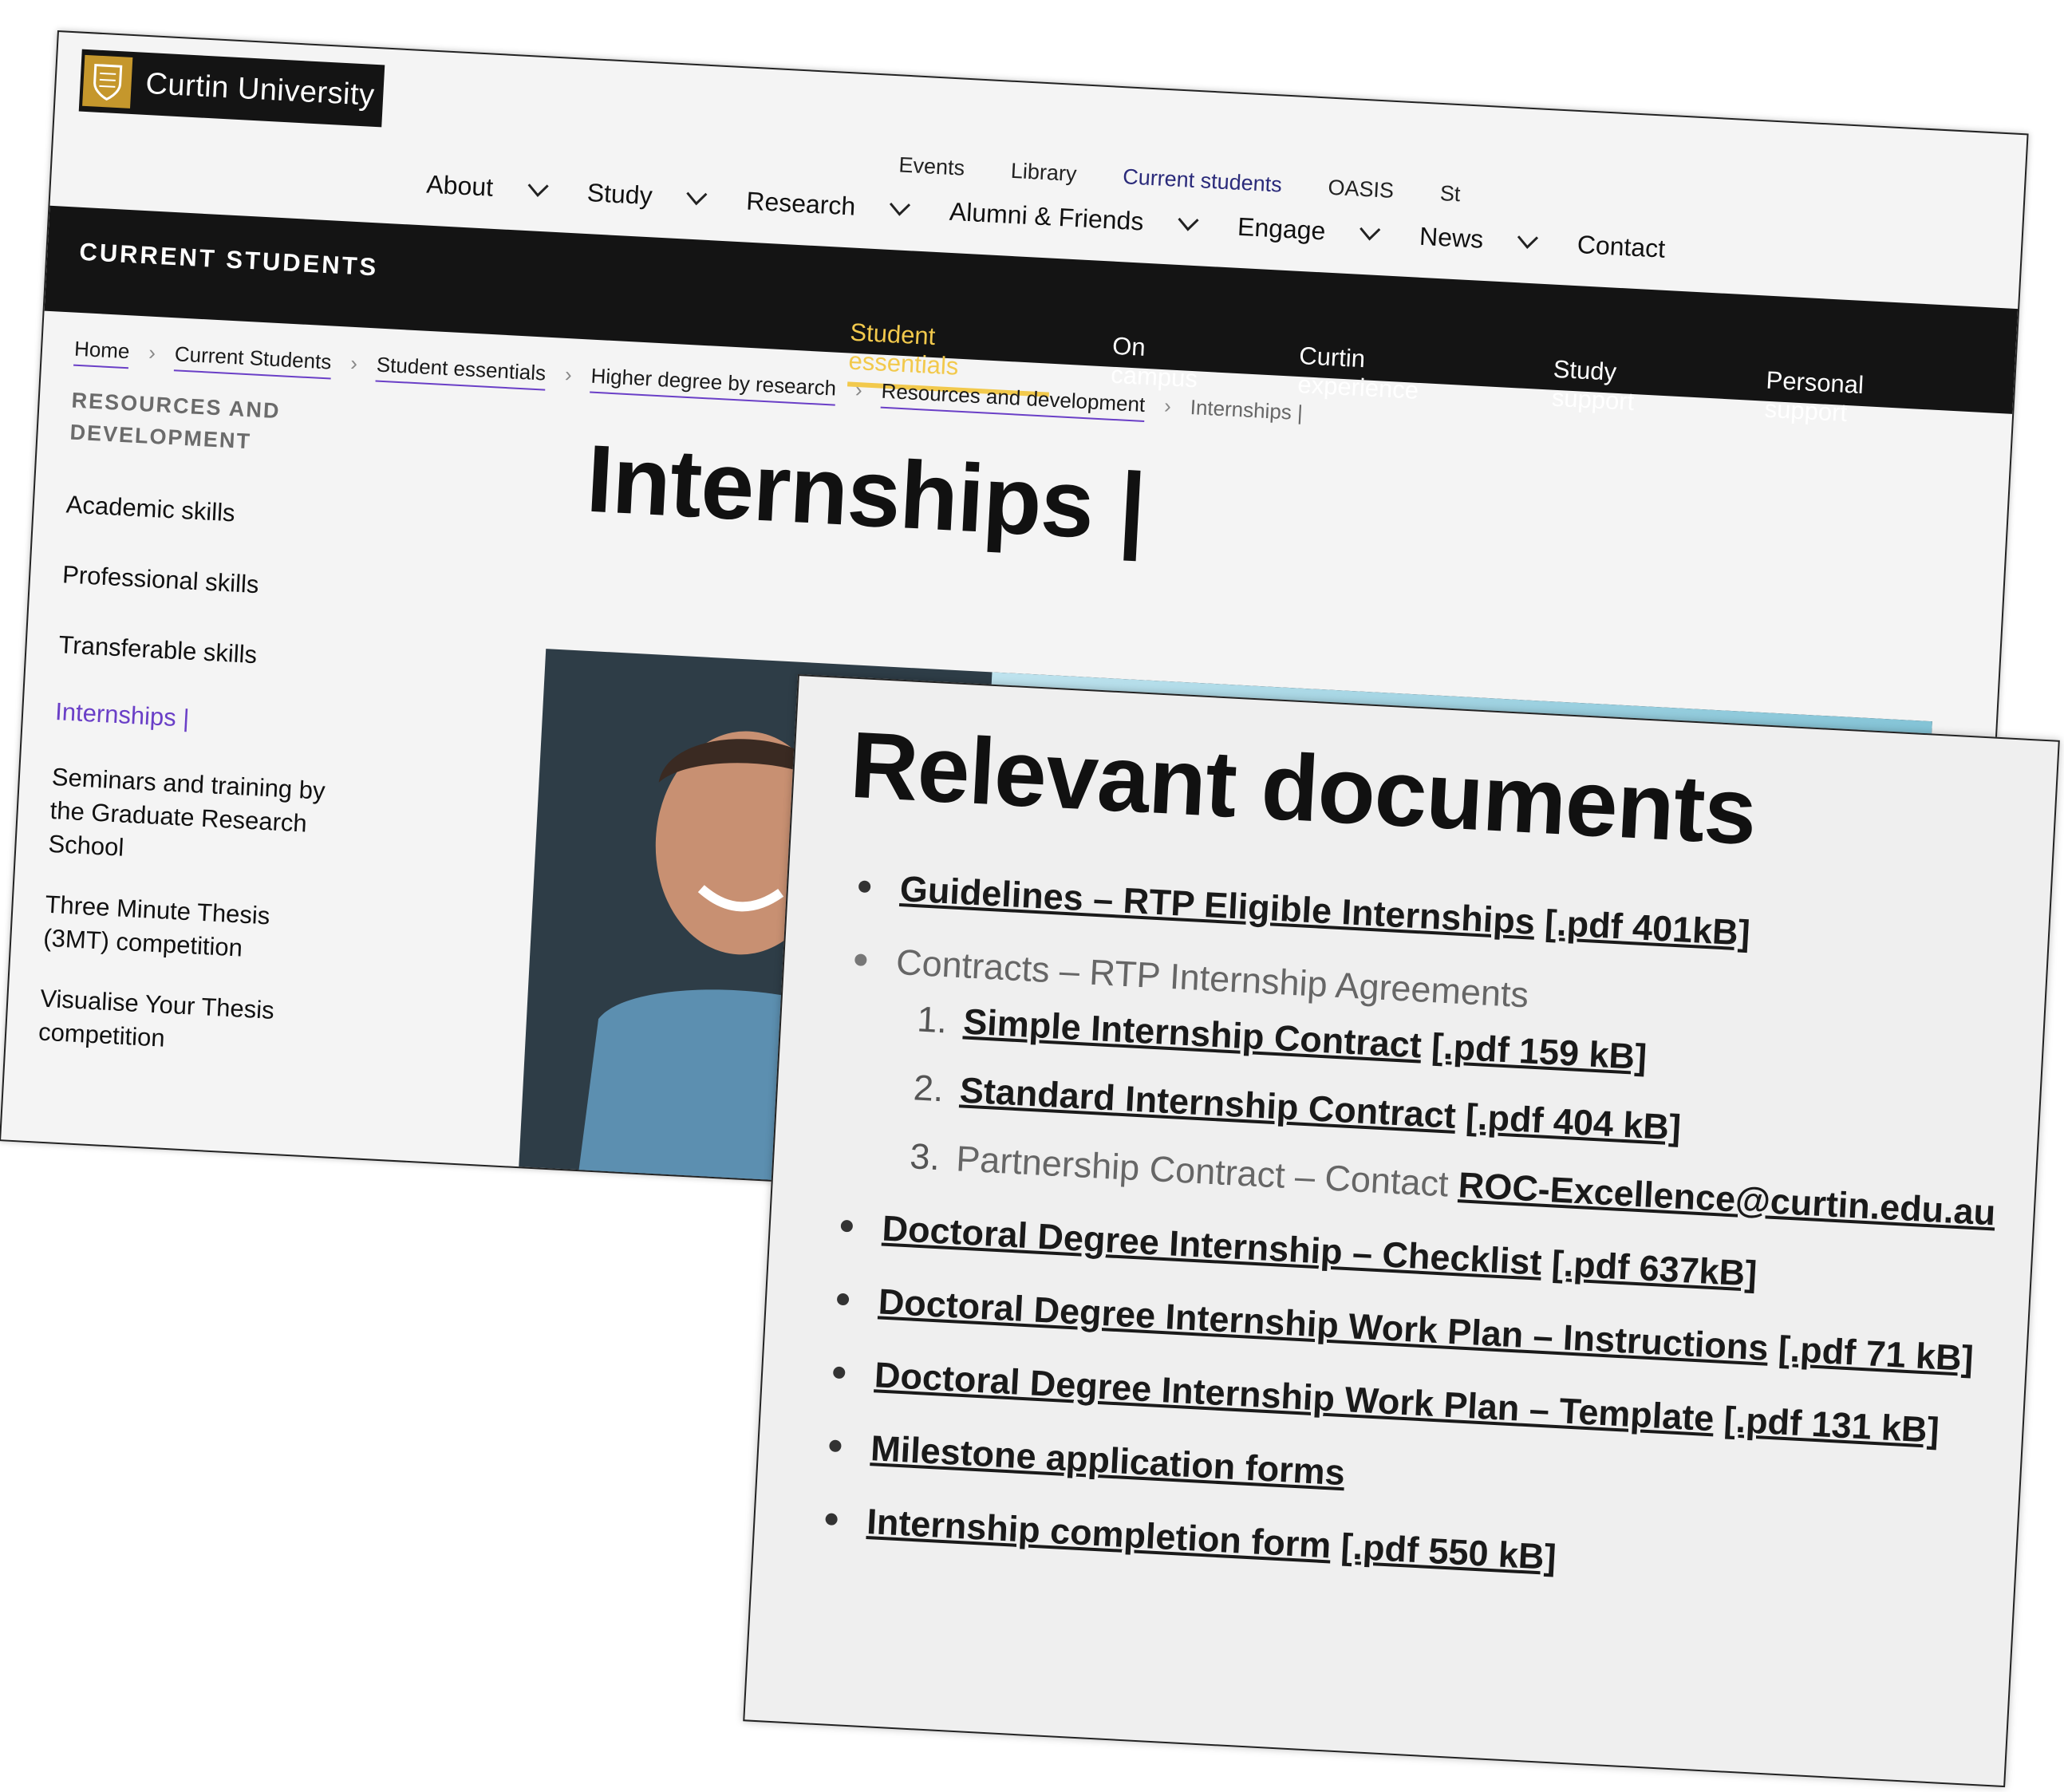  What do you see at coordinates (102, 352) in the screenshot?
I see `breadcrumb-home: Home` at bounding box center [102, 352].